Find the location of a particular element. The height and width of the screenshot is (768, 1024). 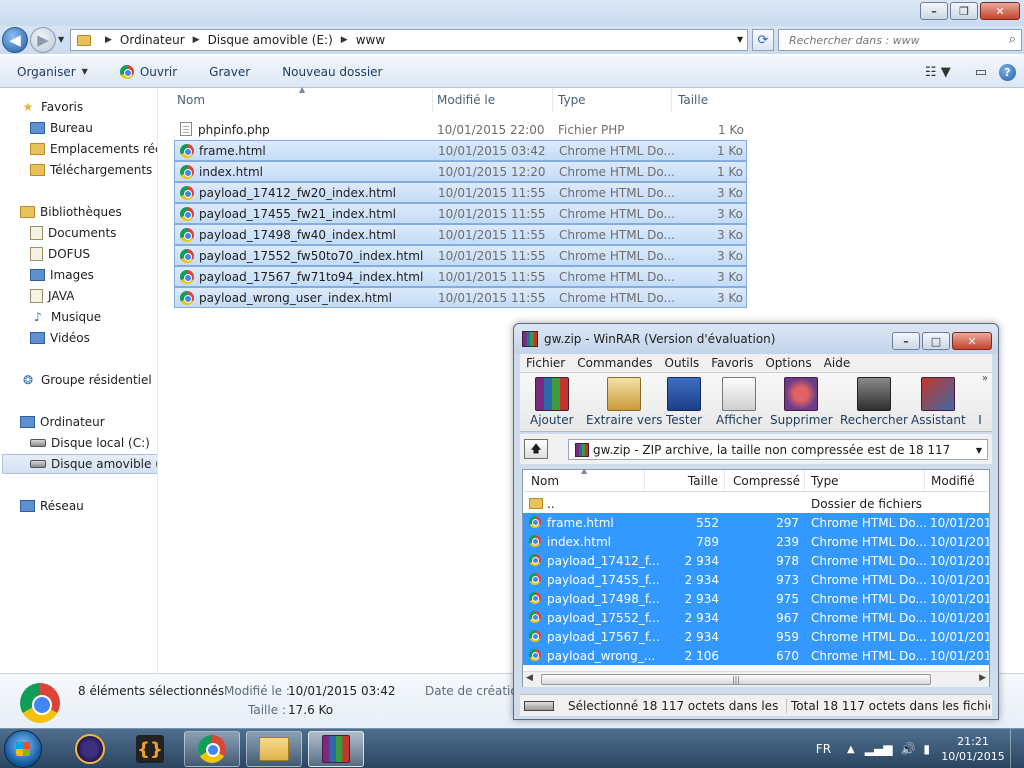

column-header-name: Nom ▲ is located at coordinates (305, 98).